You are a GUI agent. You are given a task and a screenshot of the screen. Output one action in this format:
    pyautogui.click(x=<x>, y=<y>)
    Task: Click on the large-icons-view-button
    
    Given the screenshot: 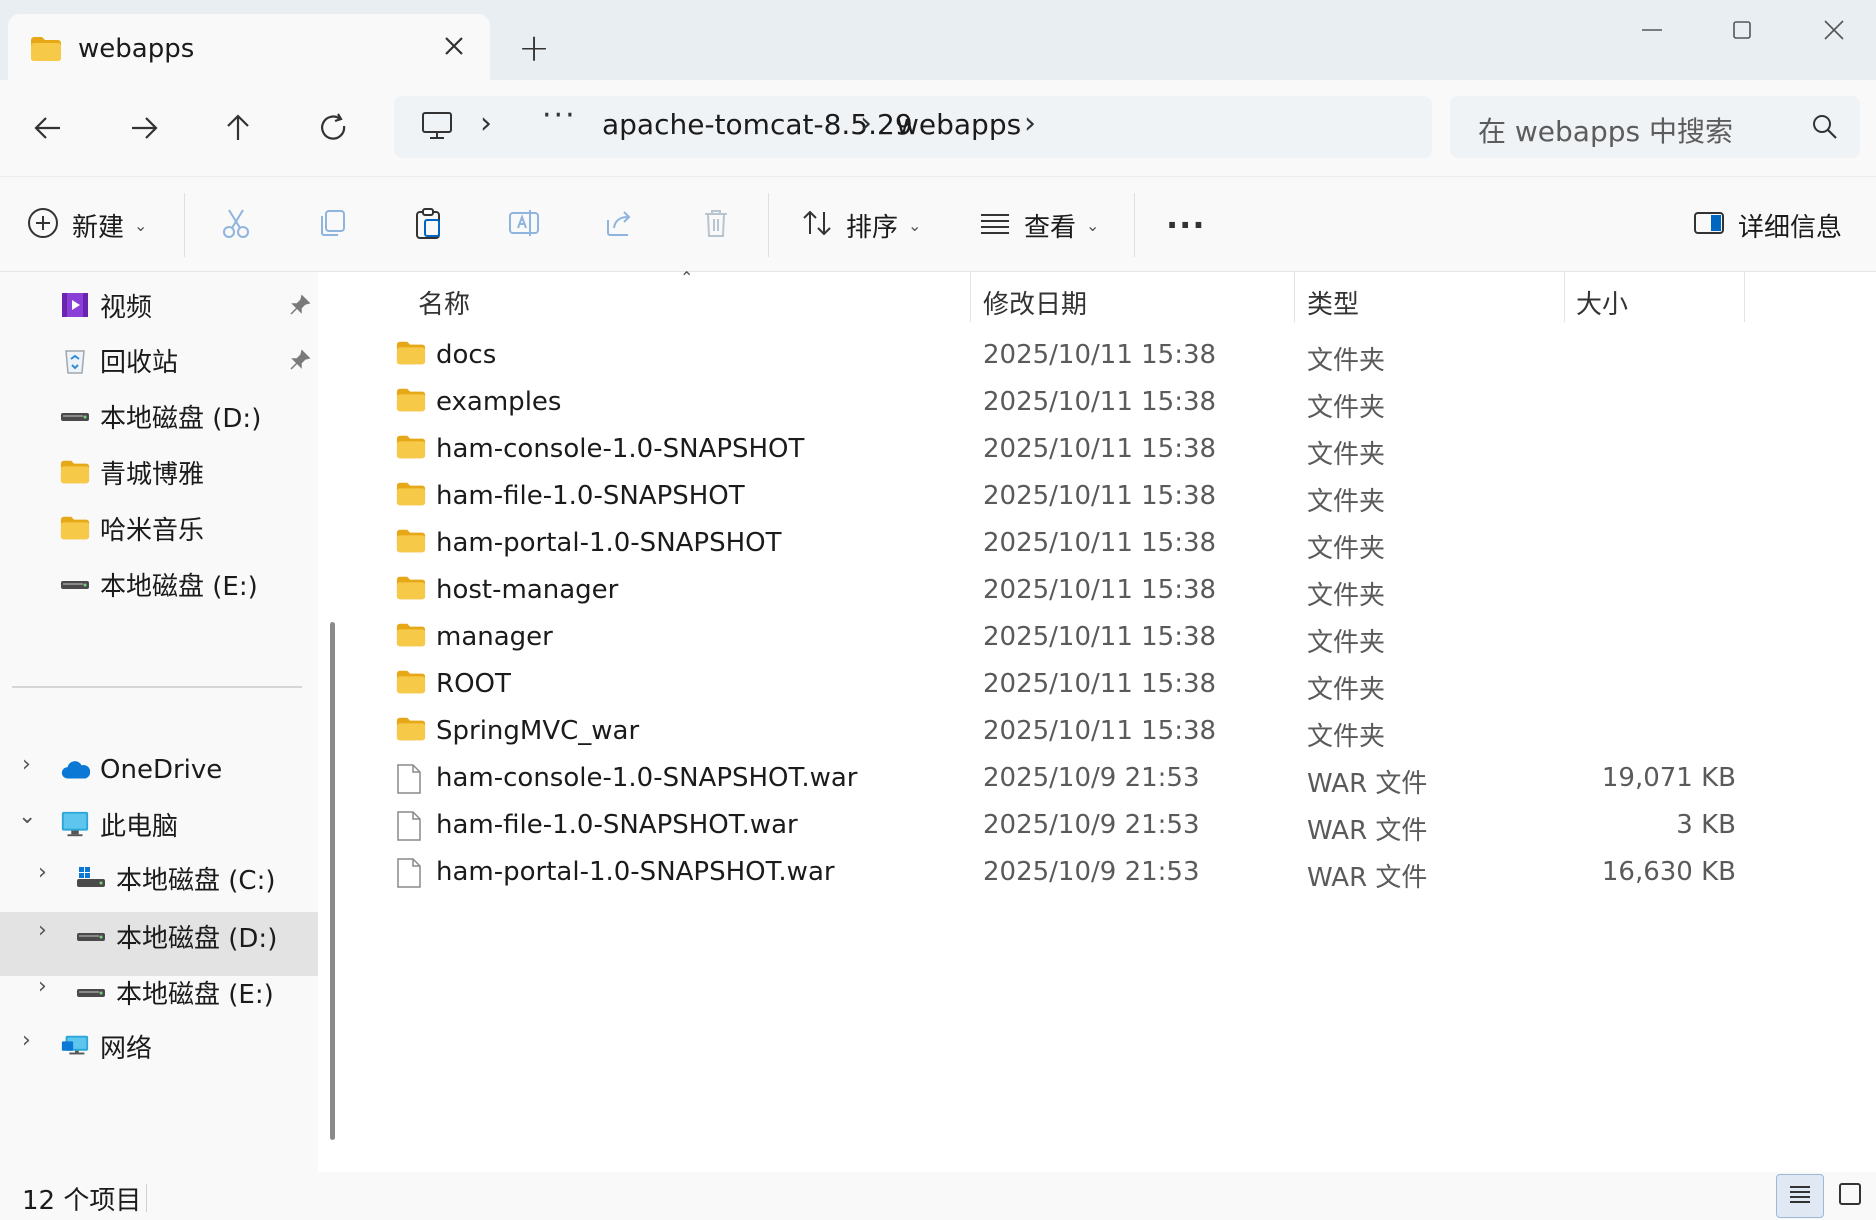 What is the action you would take?
    pyautogui.click(x=1850, y=1196)
    